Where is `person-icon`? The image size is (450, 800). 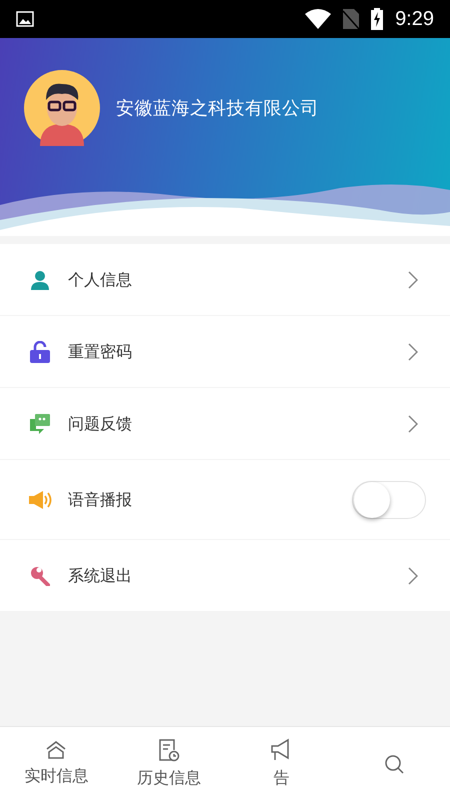
person-icon is located at coordinates (40, 280).